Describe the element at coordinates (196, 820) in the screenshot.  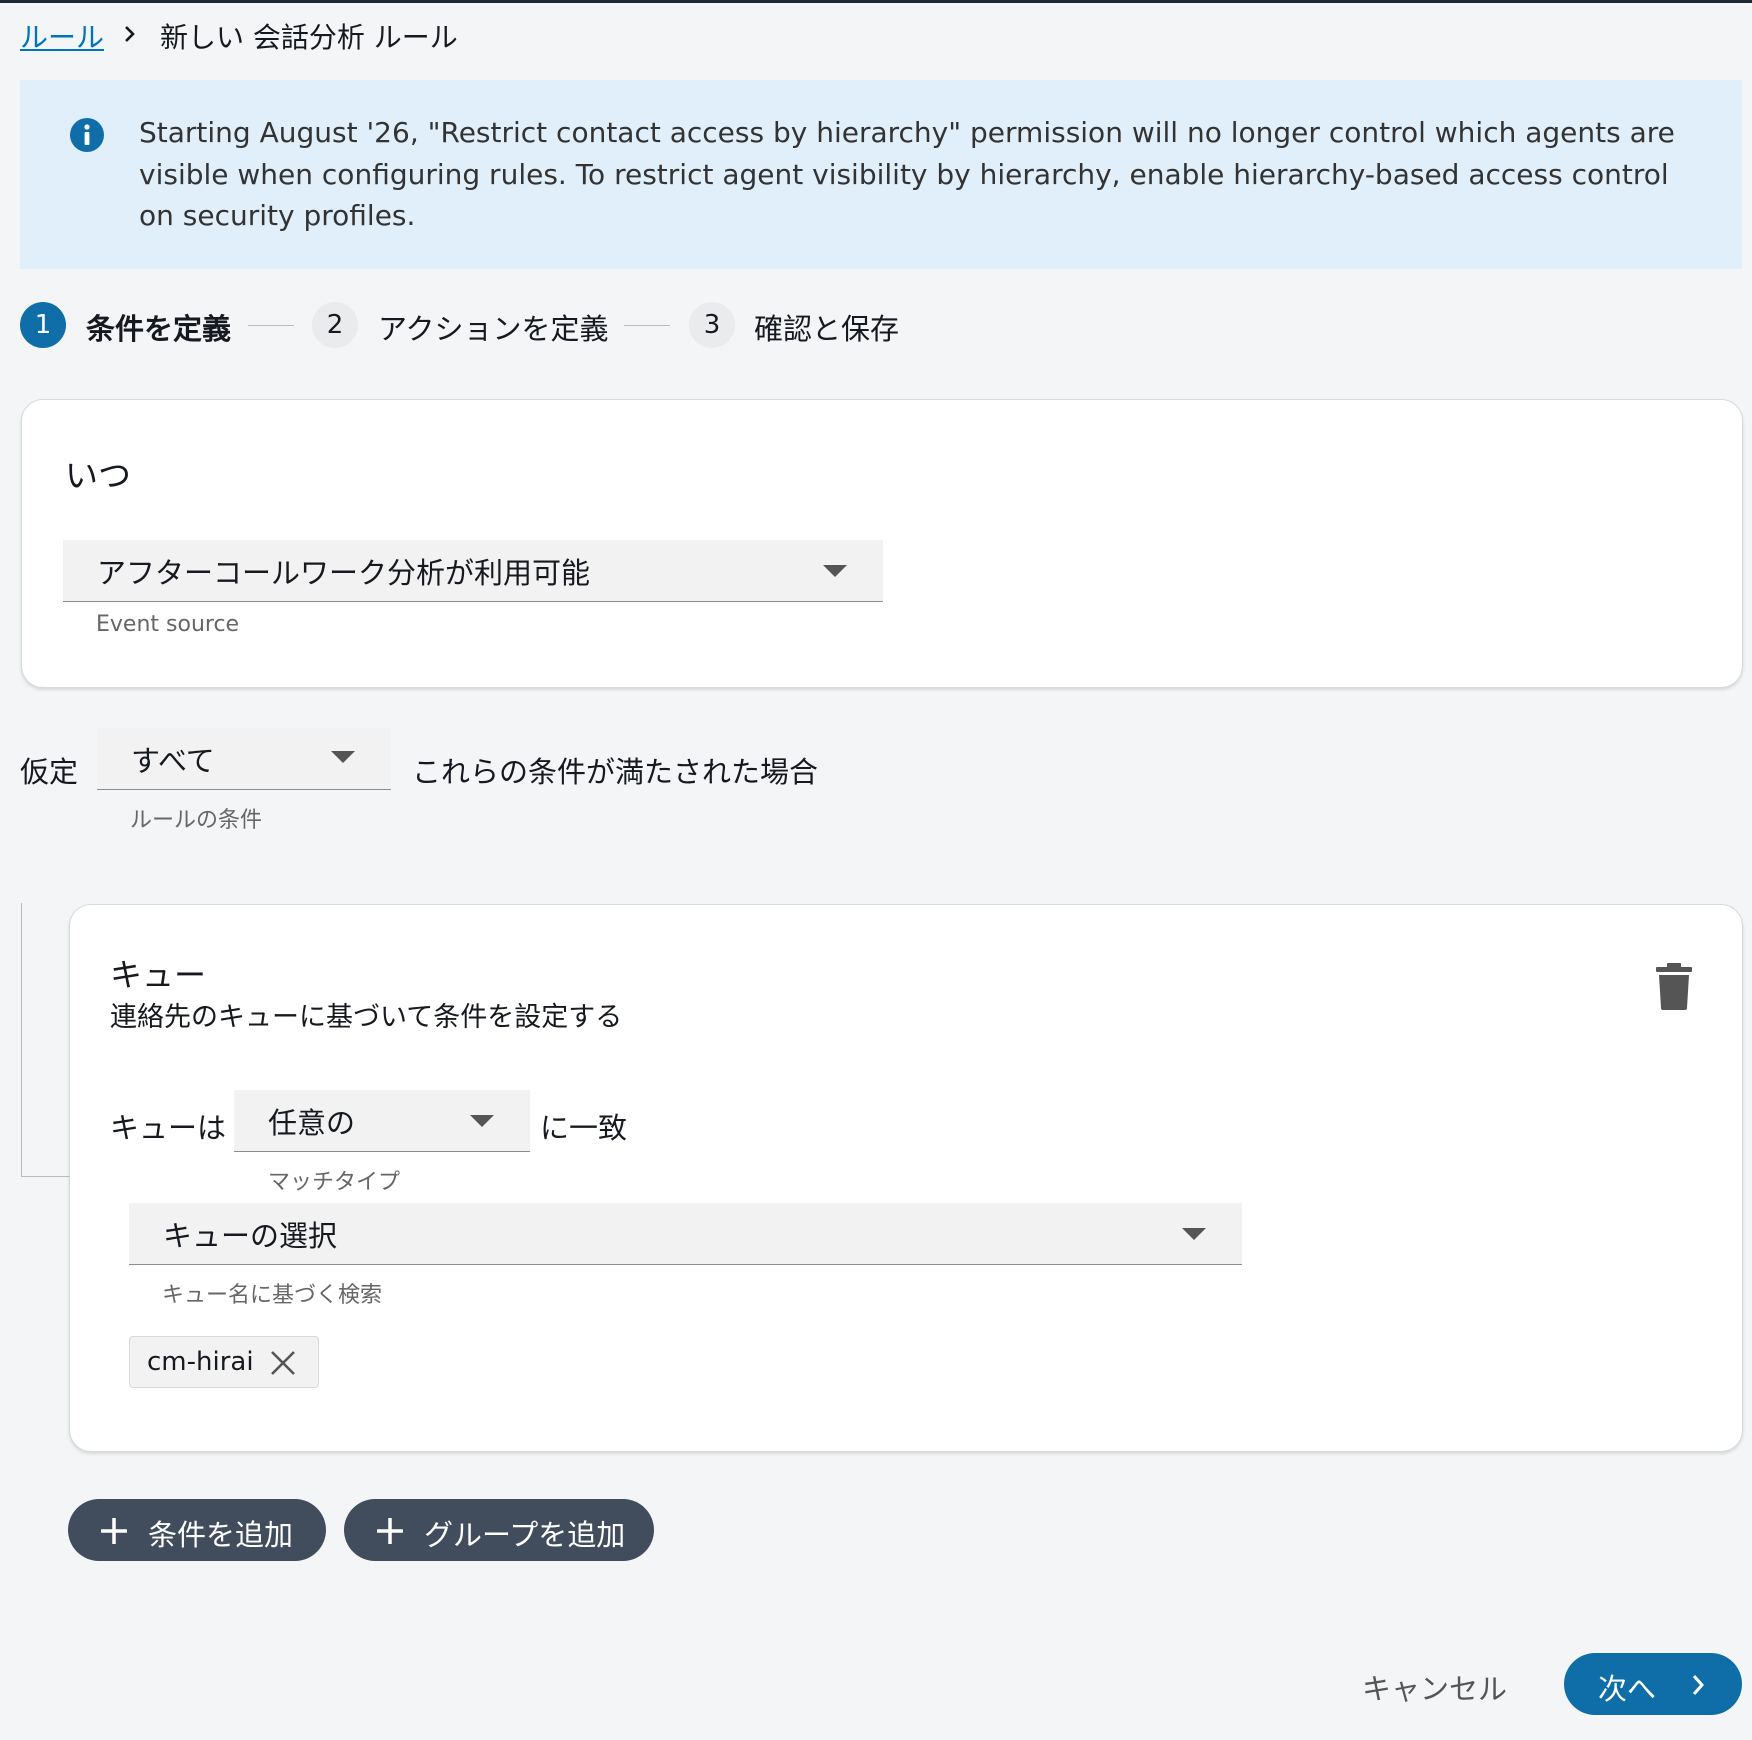
I see `rule-condition-helper: ルールの条件` at that location.